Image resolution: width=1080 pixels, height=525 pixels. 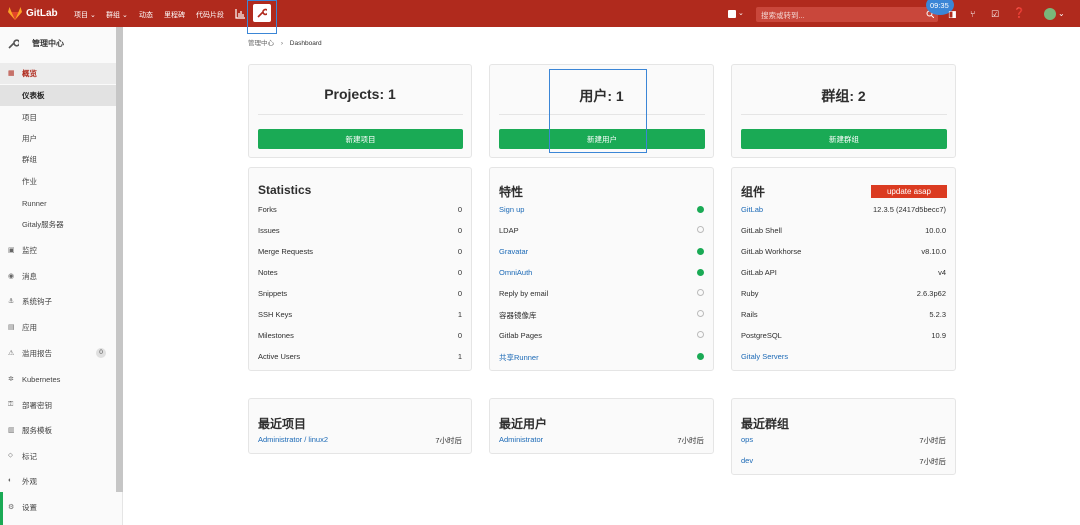 I want to click on avatar, so click(x=1050, y=14).